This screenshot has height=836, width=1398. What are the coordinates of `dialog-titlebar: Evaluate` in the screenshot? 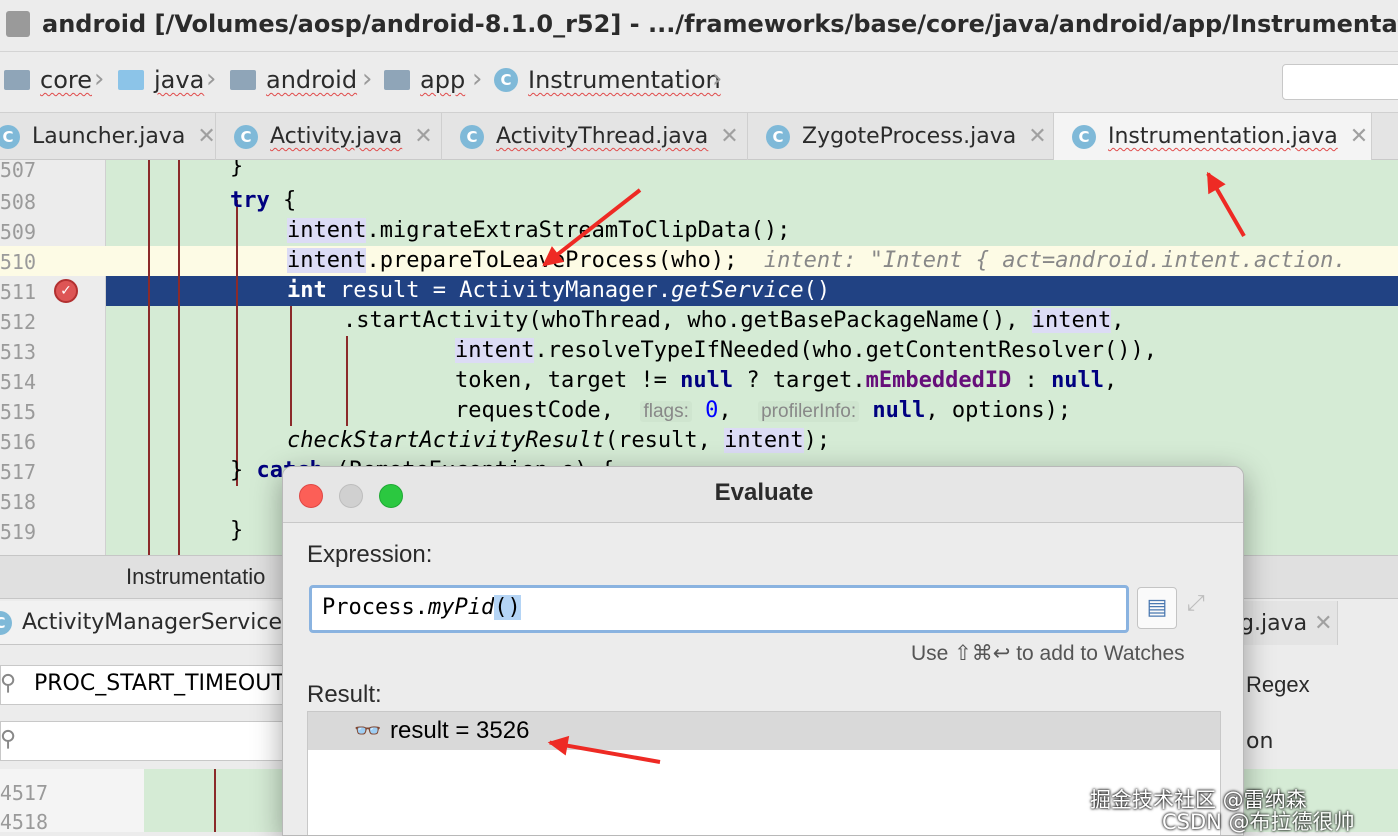 It's located at (763, 495).